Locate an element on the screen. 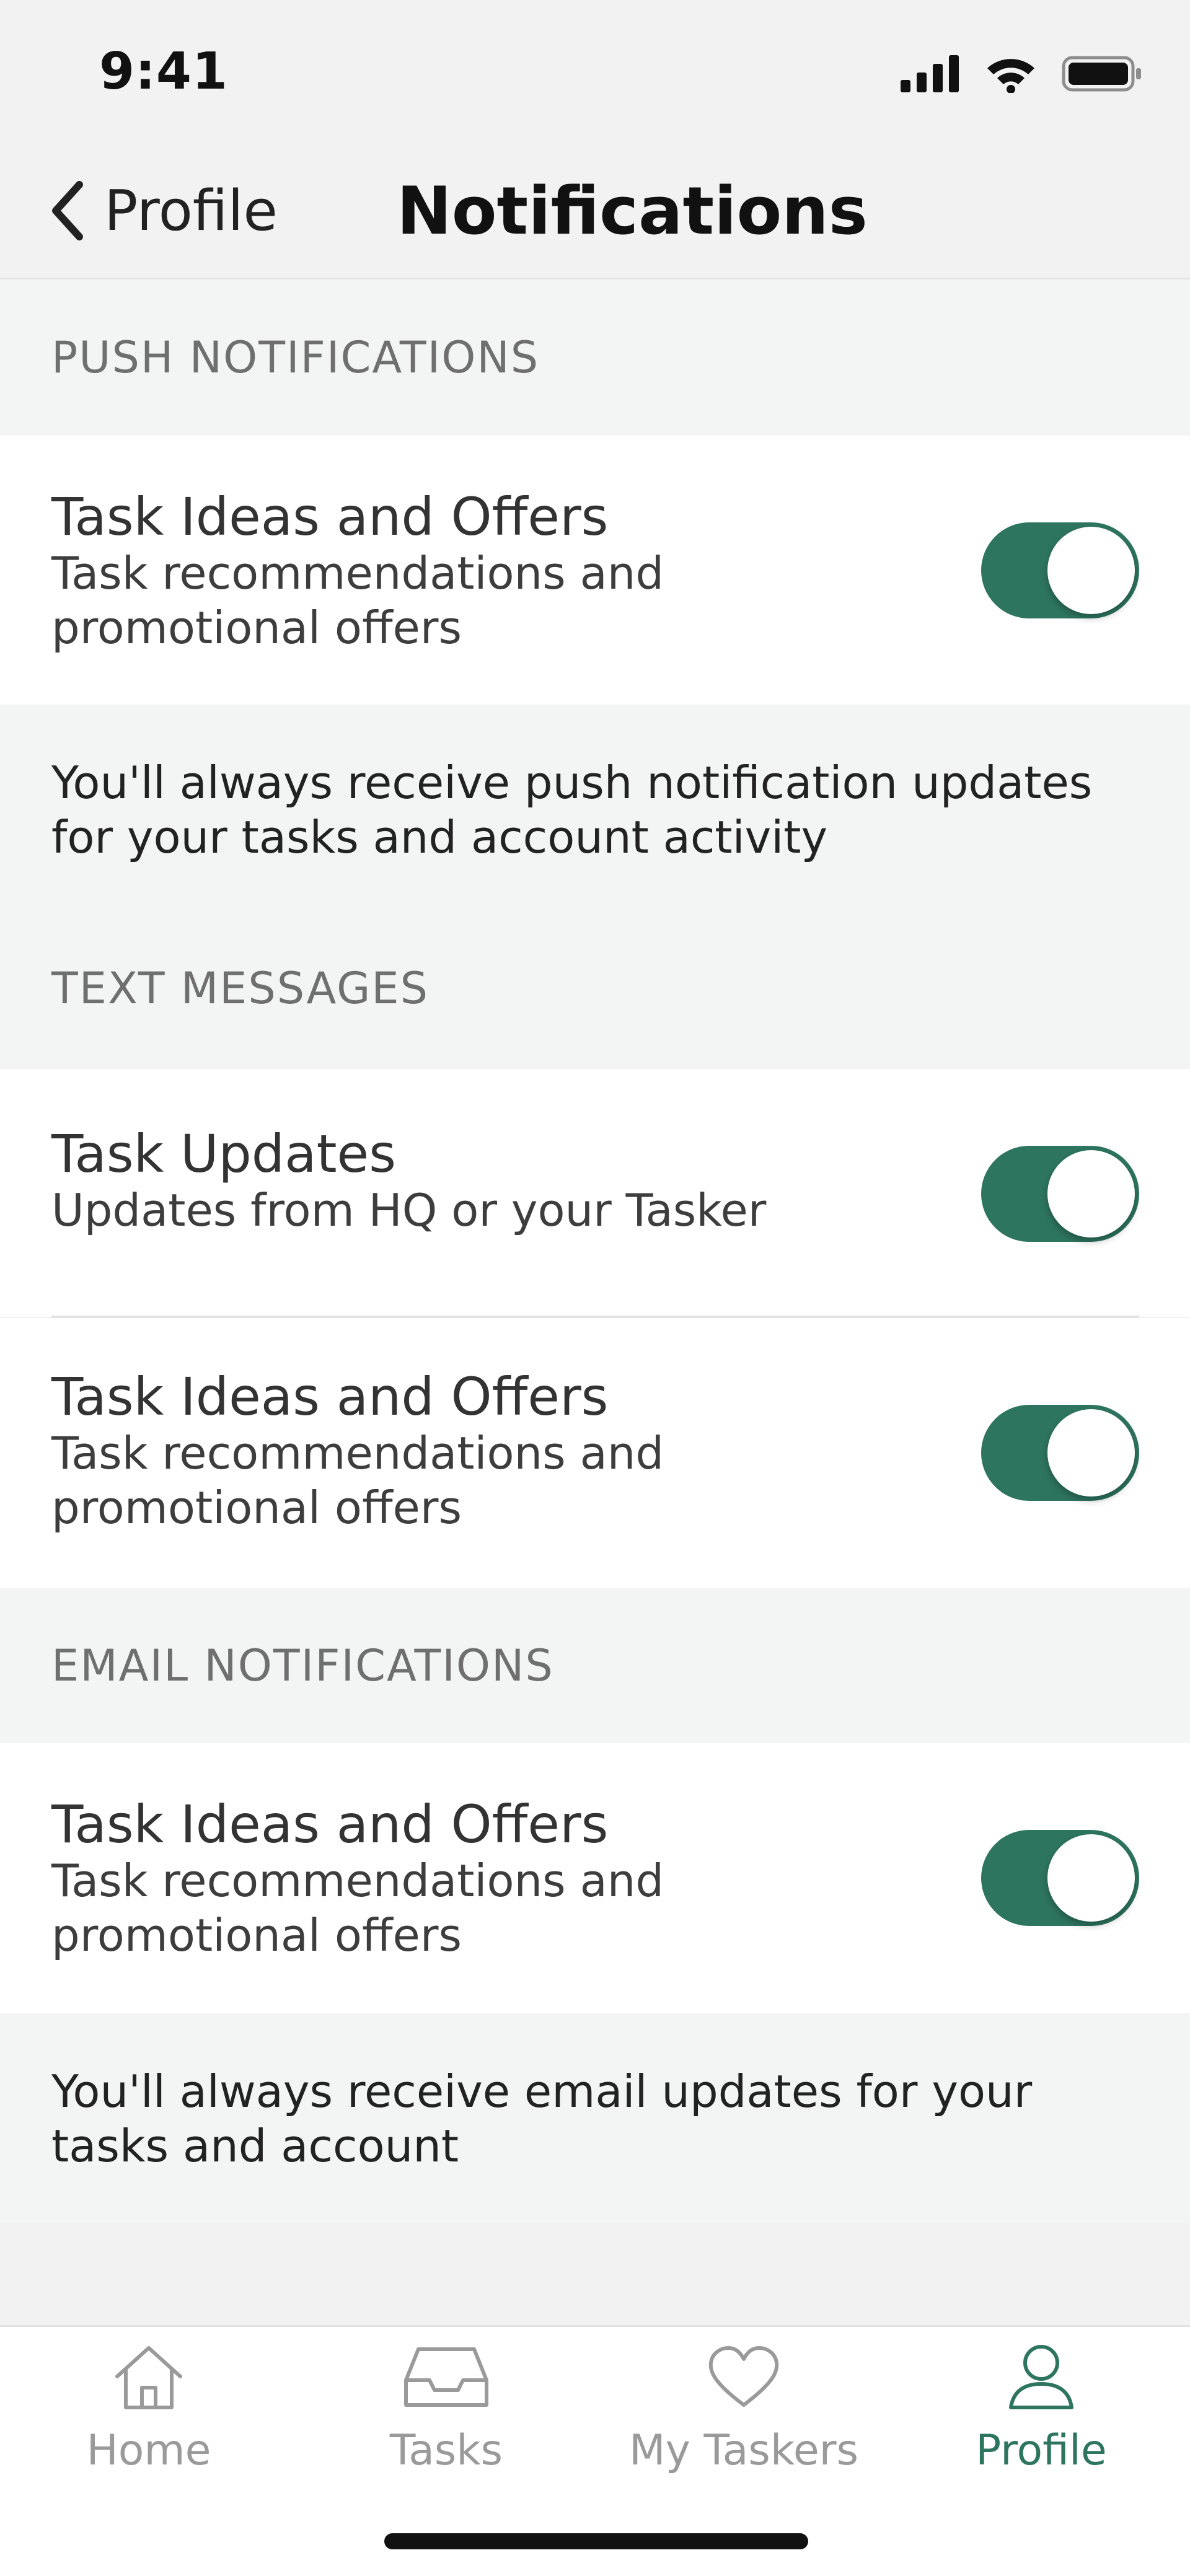 The image size is (1190, 2576). page-title: Notifications is located at coordinates (632, 211).